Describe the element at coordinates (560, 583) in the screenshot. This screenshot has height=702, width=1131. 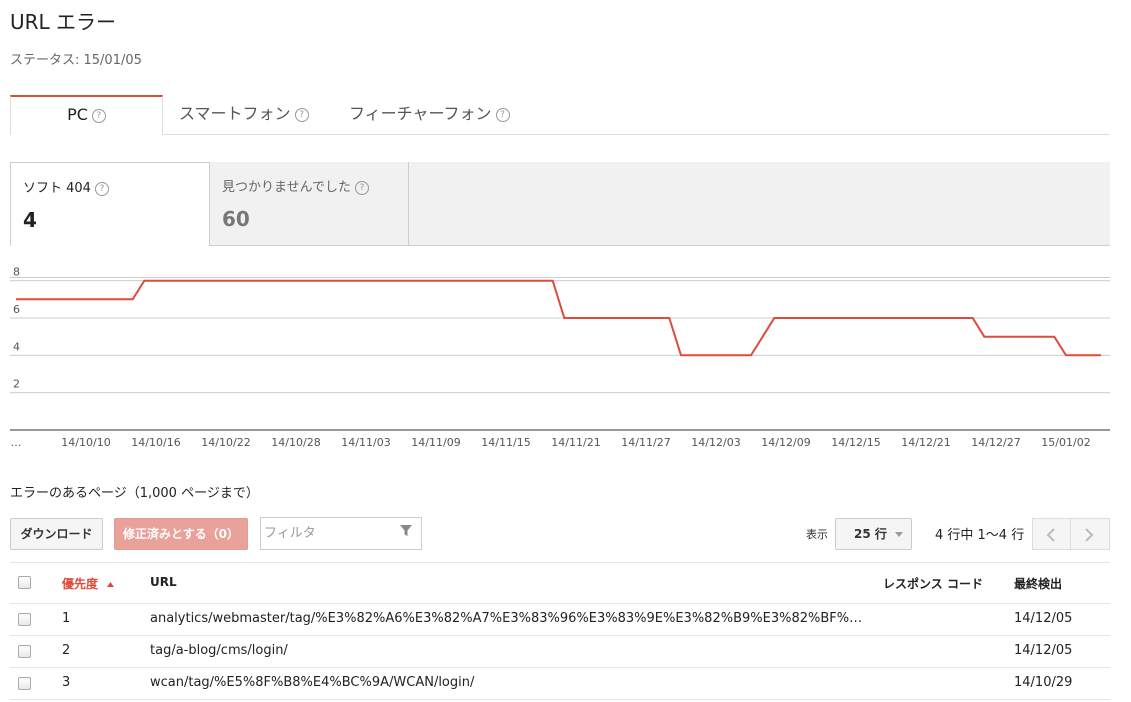
I see `table-header-row: 優先度 URL レスポンス コード 最終検出` at that location.